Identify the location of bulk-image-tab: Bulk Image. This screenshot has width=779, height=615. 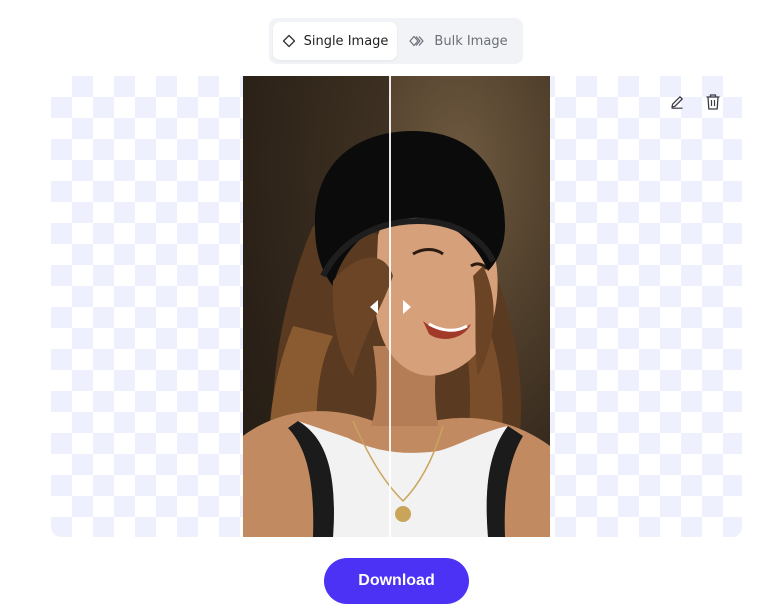
(458, 41).